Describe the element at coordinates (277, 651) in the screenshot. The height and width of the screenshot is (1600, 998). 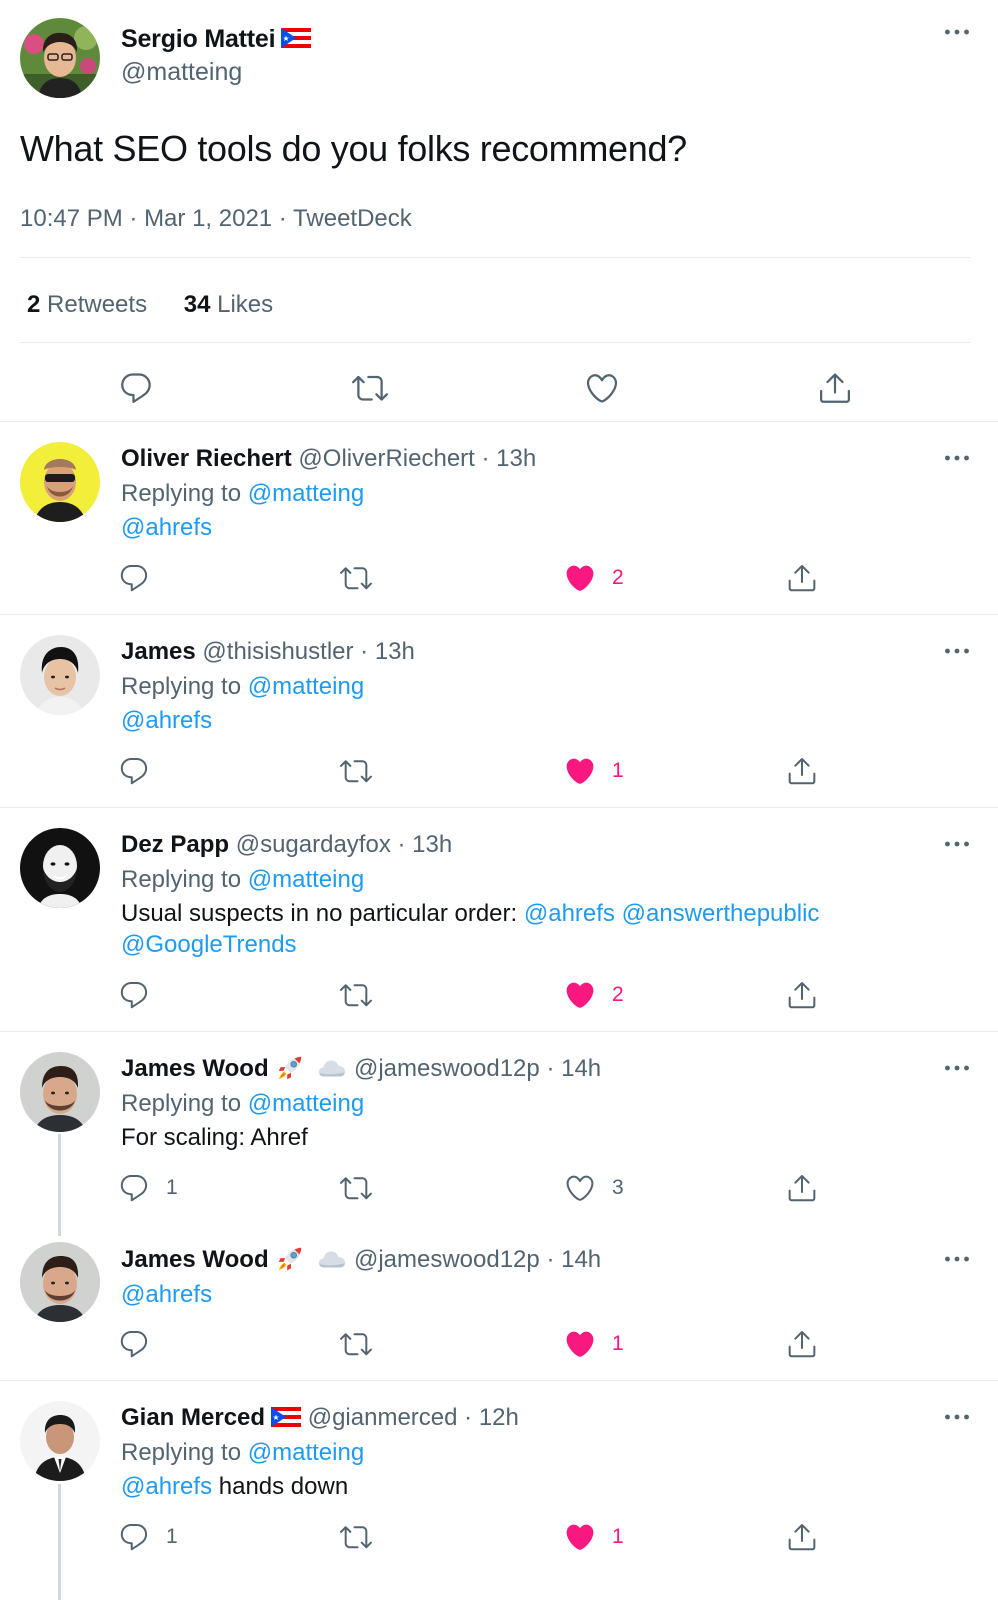
I see `author-handle: @thisishustler` at that location.